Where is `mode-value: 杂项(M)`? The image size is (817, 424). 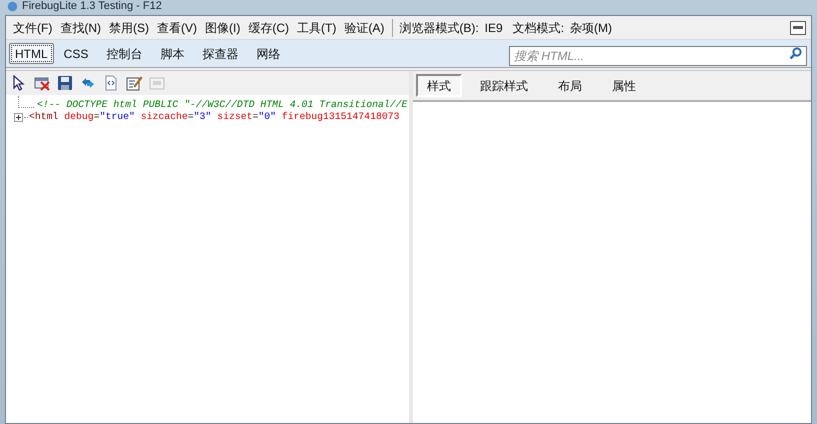
mode-value: 杂项(M) is located at coordinates (591, 27).